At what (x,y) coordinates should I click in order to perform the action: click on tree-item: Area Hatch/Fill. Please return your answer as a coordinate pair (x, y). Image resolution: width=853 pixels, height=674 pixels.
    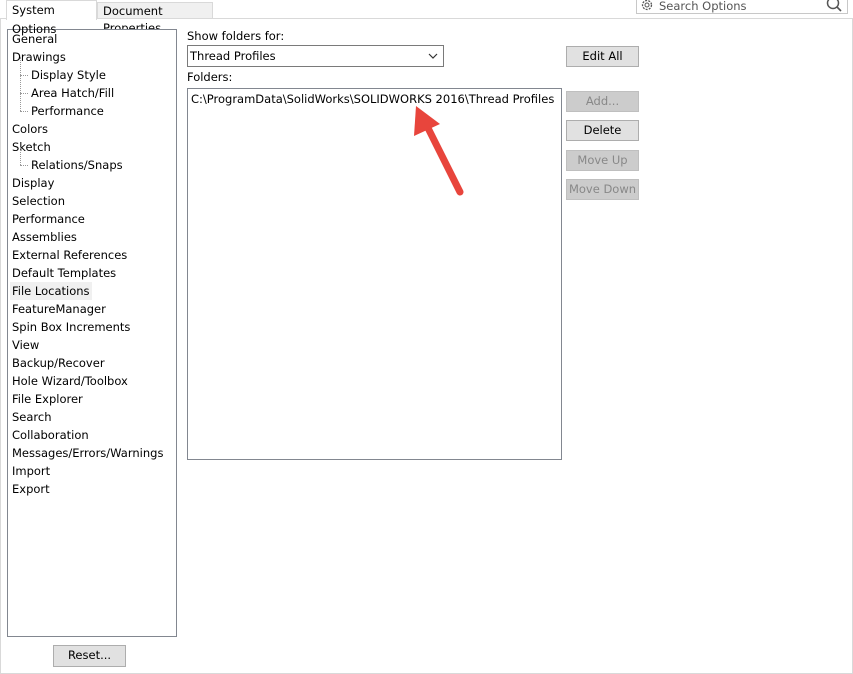
    Looking at the image, I should click on (72, 93).